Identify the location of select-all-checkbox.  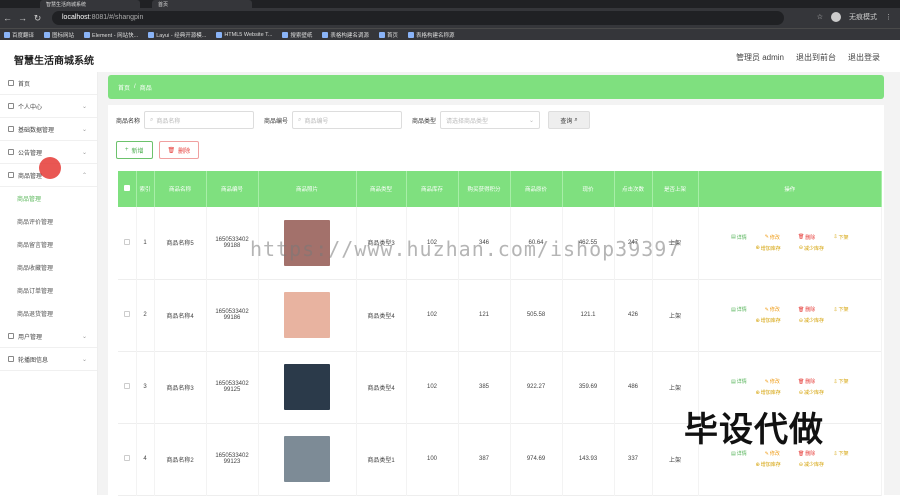
(126, 188).